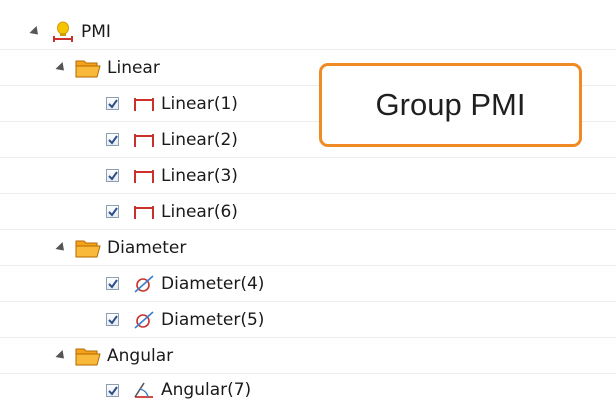 Image resolution: width=616 pixels, height=408 pixels. What do you see at coordinates (199, 175) in the screenshot?
I see `tree-item-label: Linear(3)` at bounding box center [199, 175].